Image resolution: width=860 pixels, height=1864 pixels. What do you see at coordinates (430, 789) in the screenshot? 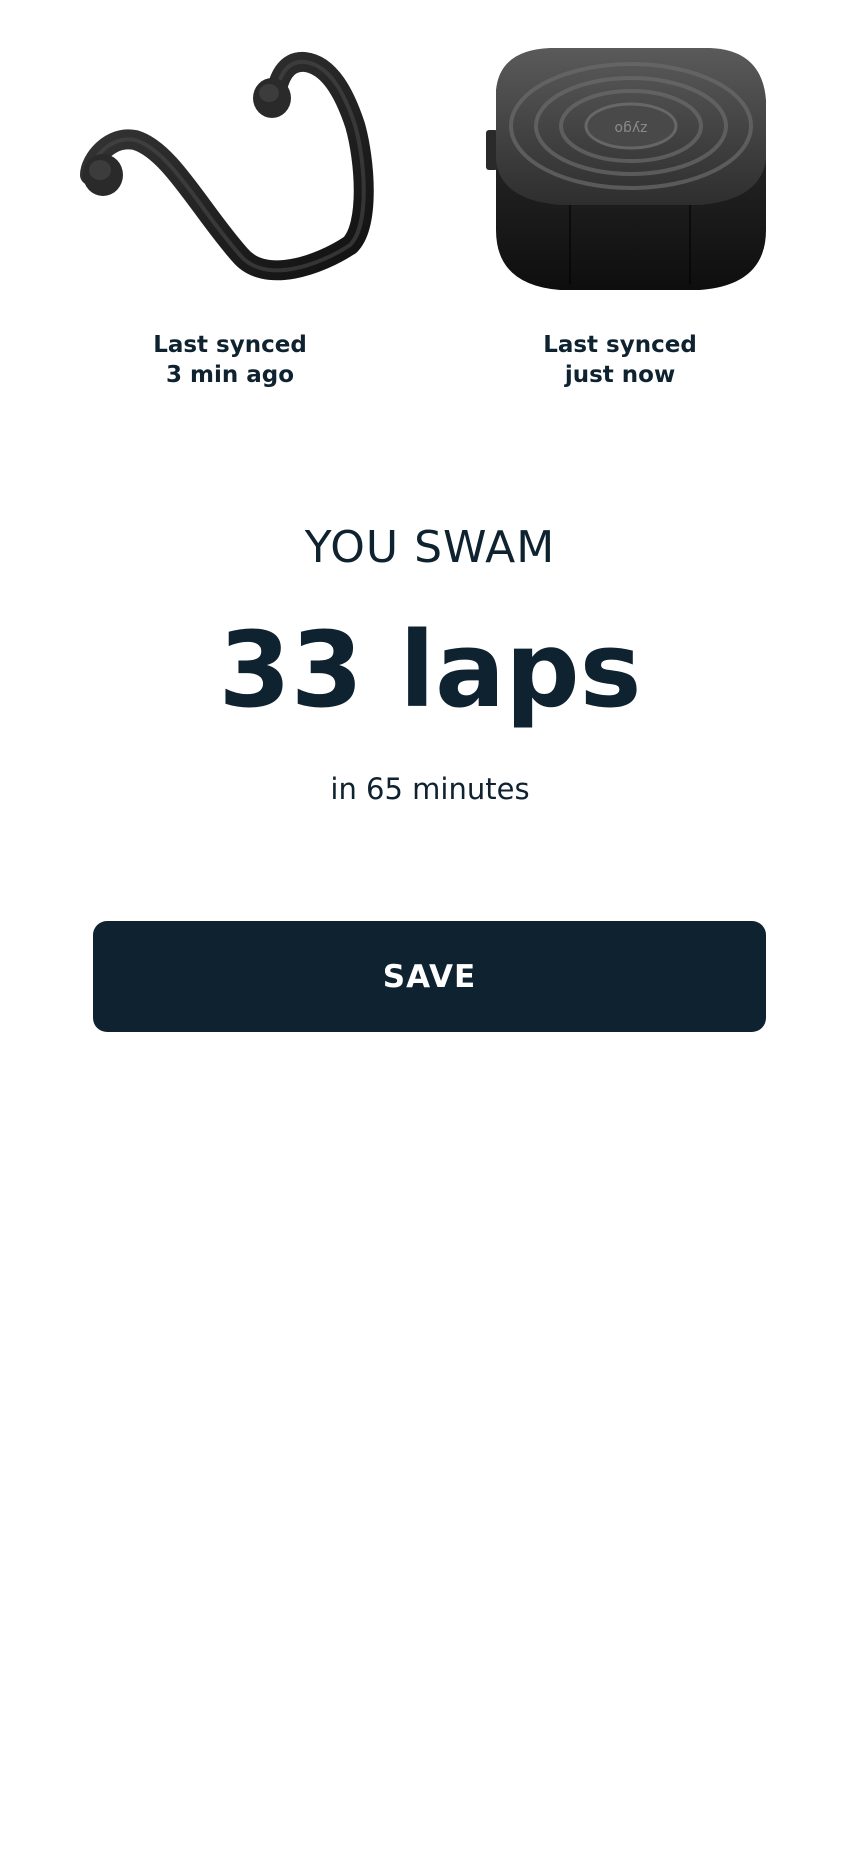
I see `duration-text: in 65 minutes` at bounding box center [430, 789].